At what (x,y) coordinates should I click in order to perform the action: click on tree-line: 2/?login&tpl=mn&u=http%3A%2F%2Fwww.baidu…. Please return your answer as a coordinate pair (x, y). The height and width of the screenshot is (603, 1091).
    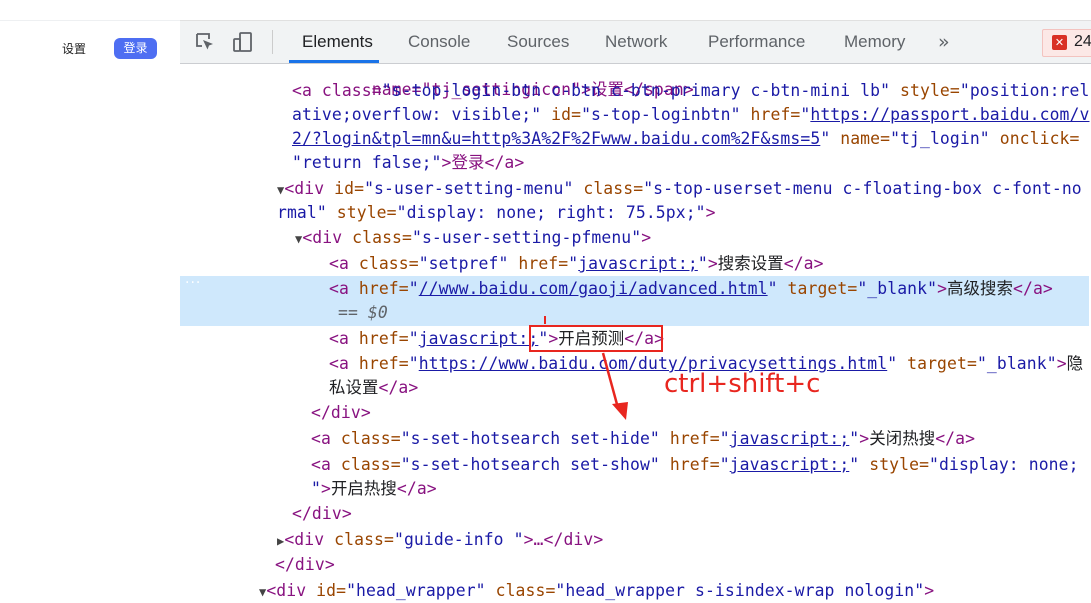
    Looking at the image, I should click on (691, 139).